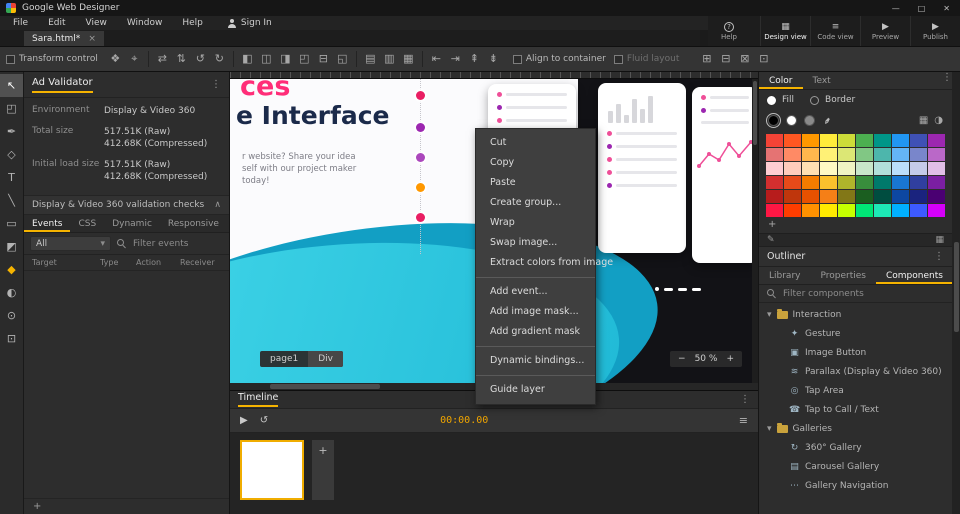 The height and width of the screenshot is (514, 960). Describe the element at coordinates (938, 120) in the screenshot. I see `color-wheel-icon: ◑` at that location.